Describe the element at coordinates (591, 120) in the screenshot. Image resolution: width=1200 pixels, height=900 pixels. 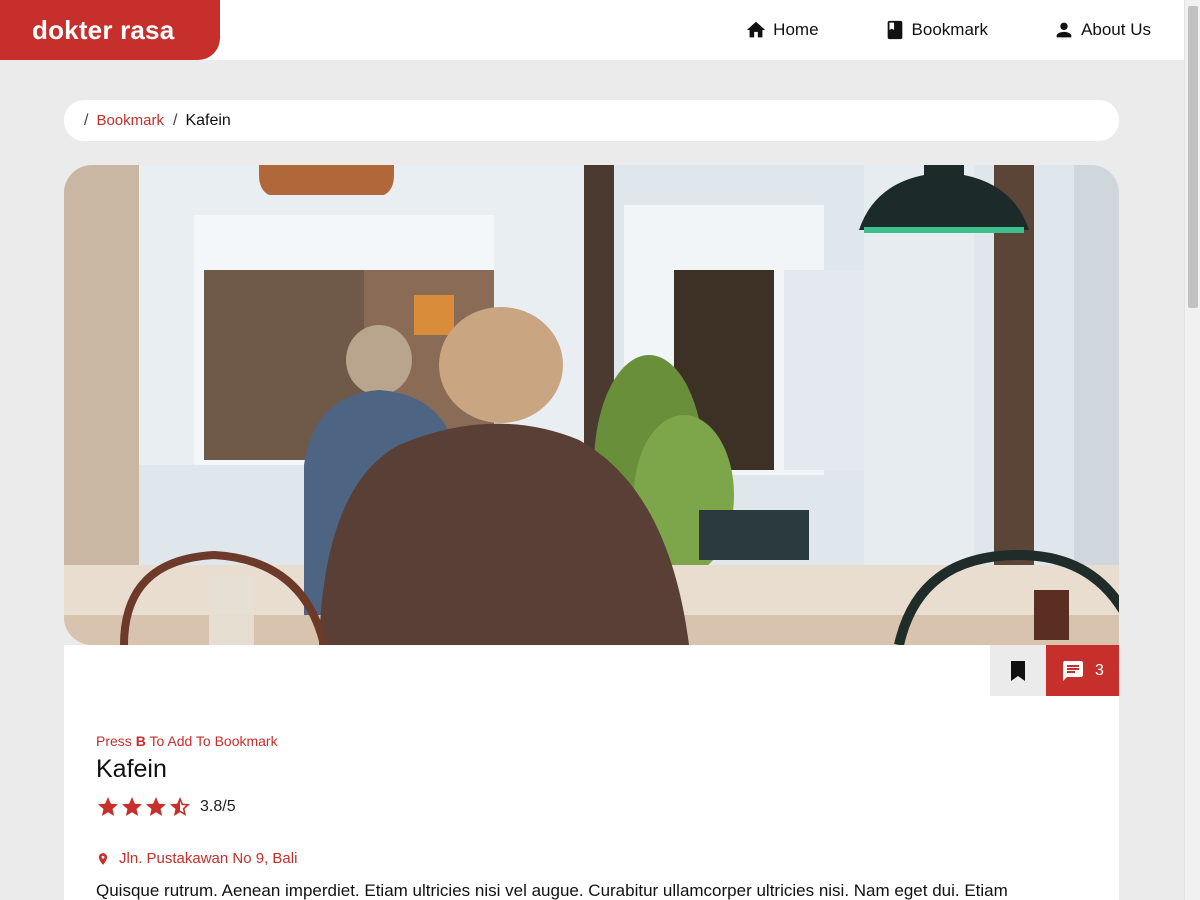
I see `breadcrumb: / Bookmark / Kafein` at that location.